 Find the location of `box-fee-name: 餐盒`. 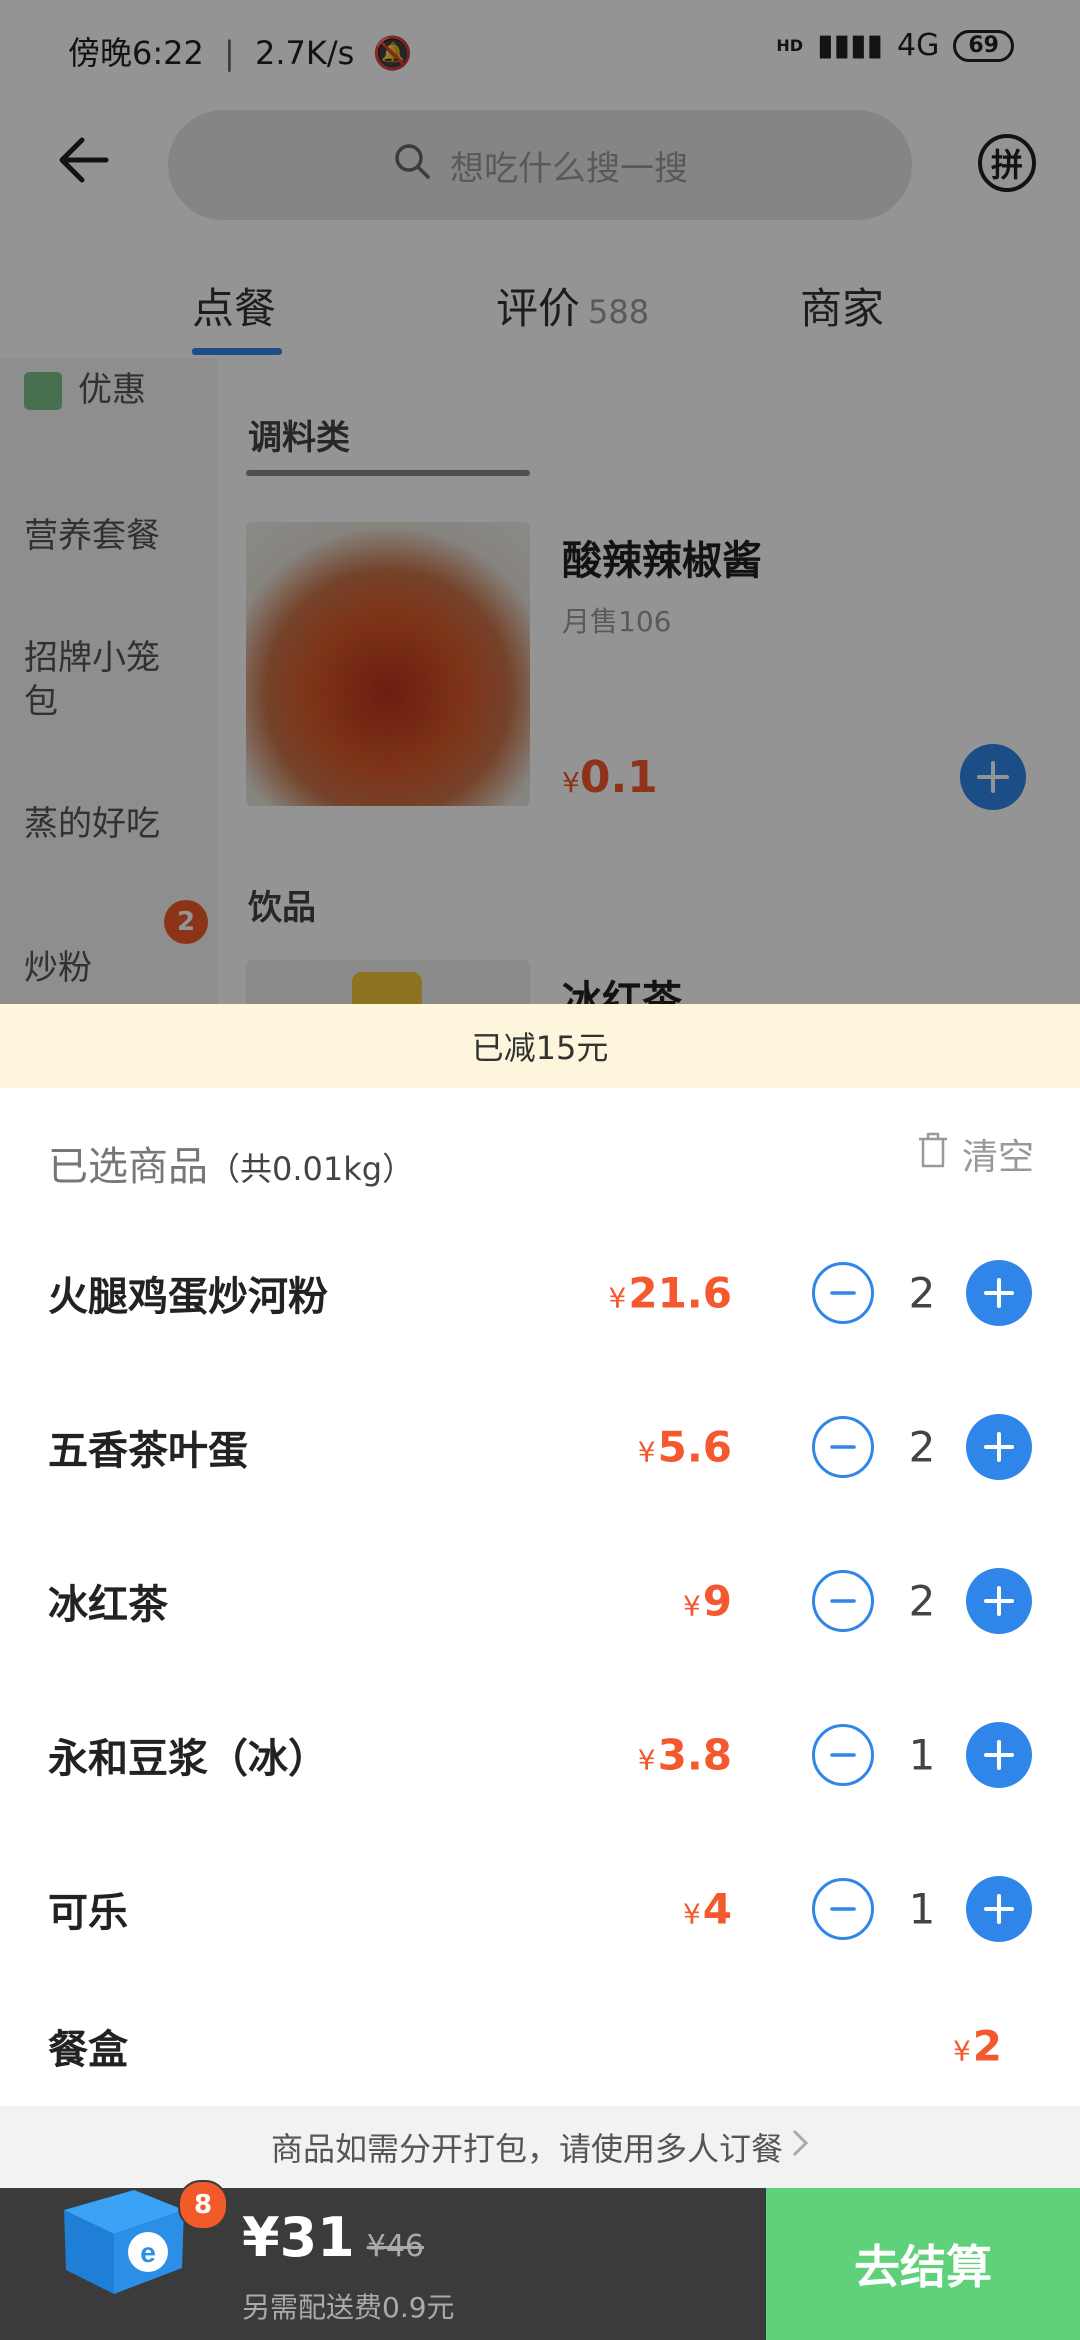

box-fee-name: 餐盒 is located at coordinates (88, 2050).